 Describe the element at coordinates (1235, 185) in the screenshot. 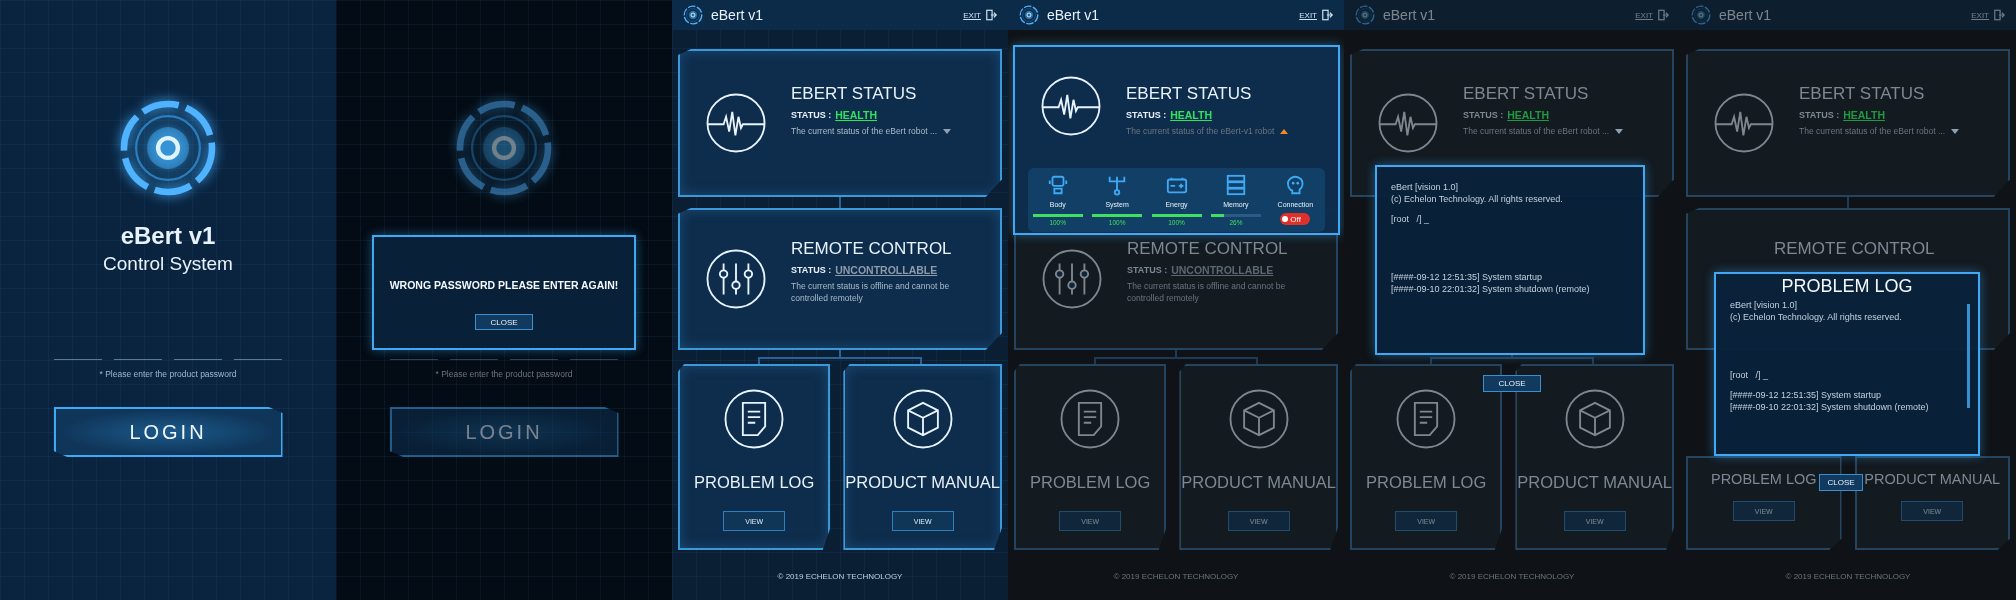

I see `server-icon` at that location.